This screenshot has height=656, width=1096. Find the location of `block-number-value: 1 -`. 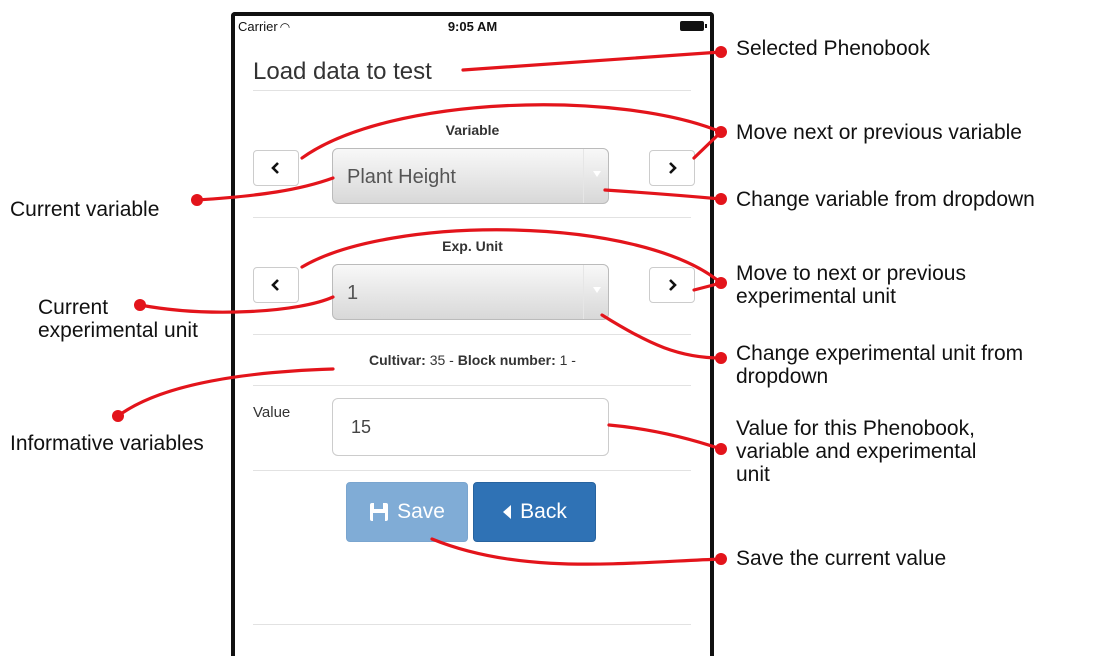

block-number-value: 1 - is located at coordinates (565, 360).